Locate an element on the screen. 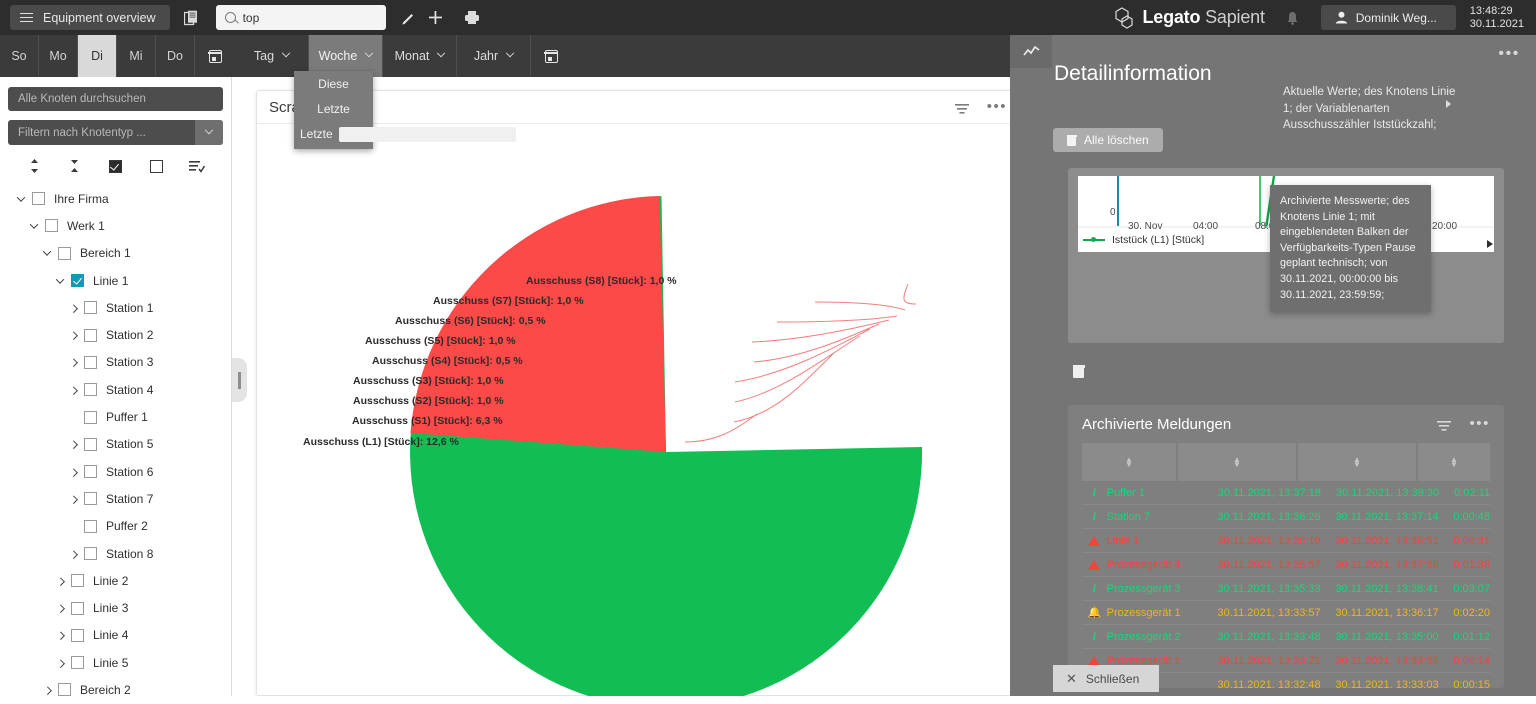 The image size is (1536, 704). tree-node-station-4: Station 4 is located at coordinates (115, 389).